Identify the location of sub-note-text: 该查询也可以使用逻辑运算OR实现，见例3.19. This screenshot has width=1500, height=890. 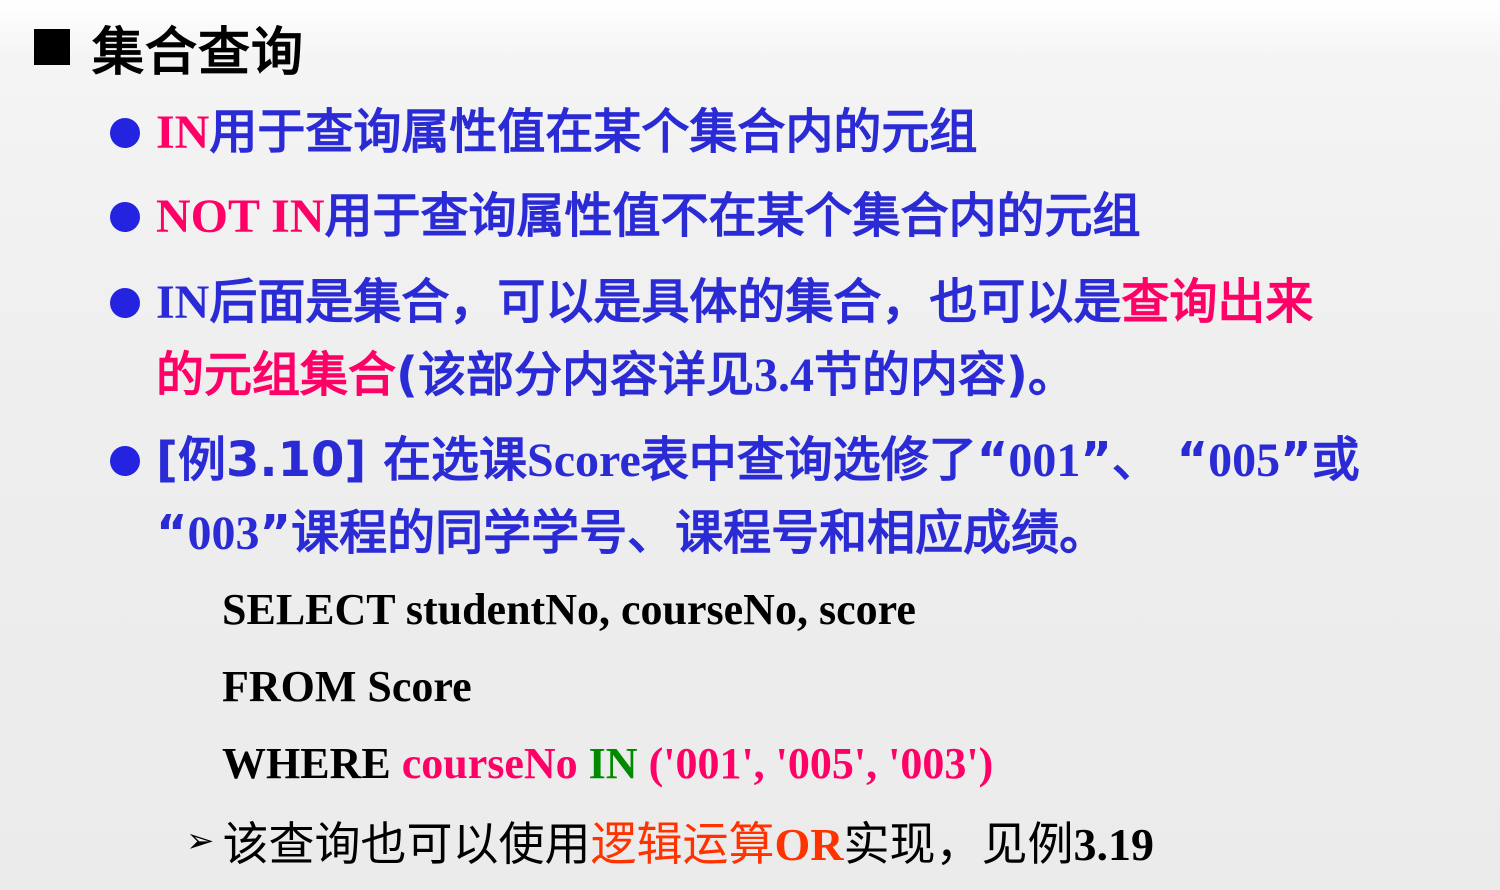
(689, 841).